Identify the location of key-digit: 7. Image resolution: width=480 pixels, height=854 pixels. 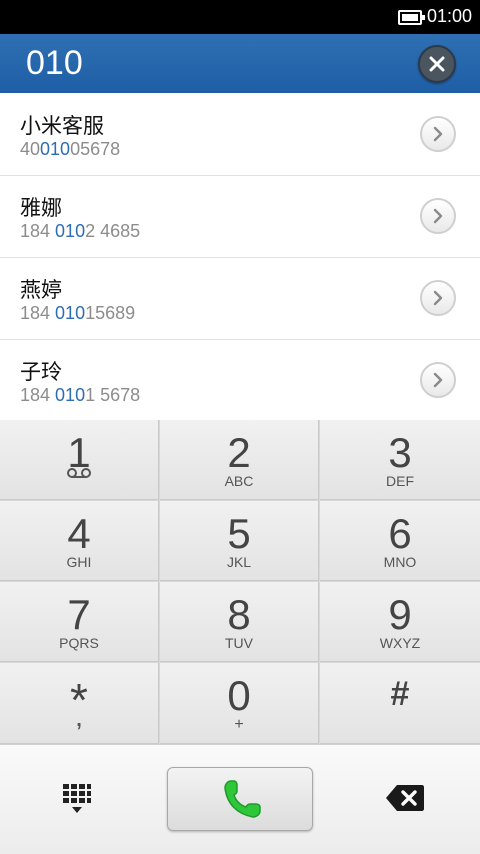
(79, 614).